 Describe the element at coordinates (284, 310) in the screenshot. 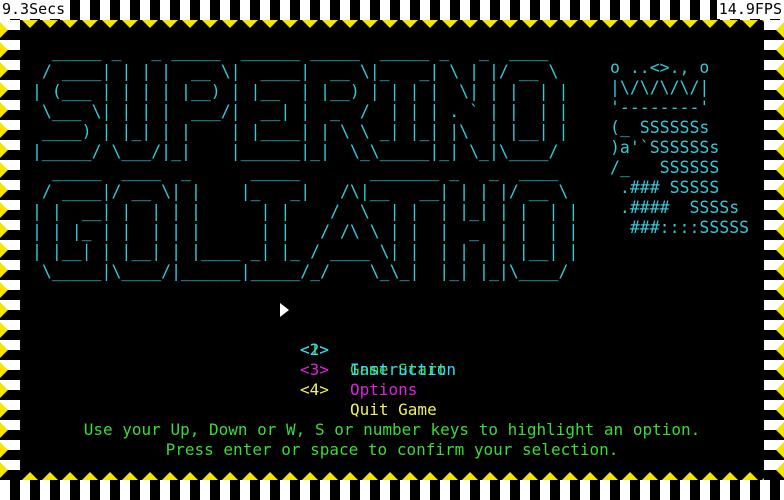

I see `selection-cursor-icon` at that location.